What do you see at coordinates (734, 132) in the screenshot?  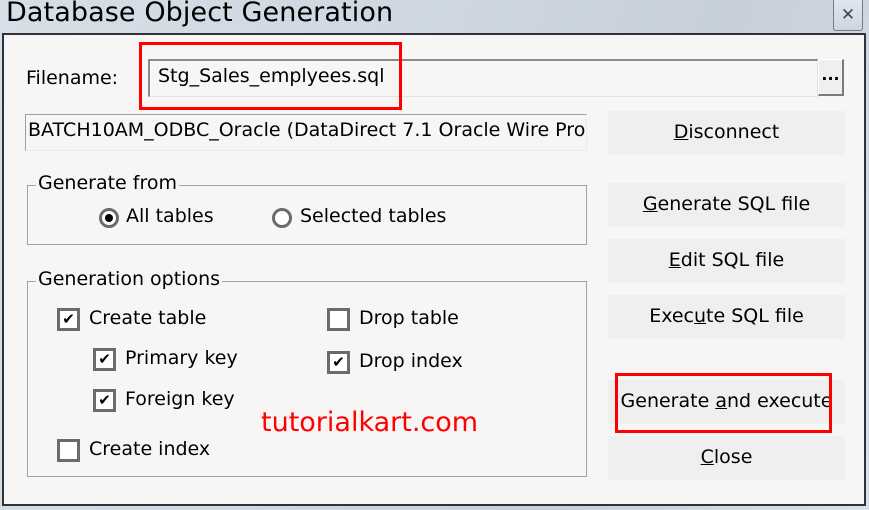 I see `button-label: isconnect` at bounding box center [734, 132].